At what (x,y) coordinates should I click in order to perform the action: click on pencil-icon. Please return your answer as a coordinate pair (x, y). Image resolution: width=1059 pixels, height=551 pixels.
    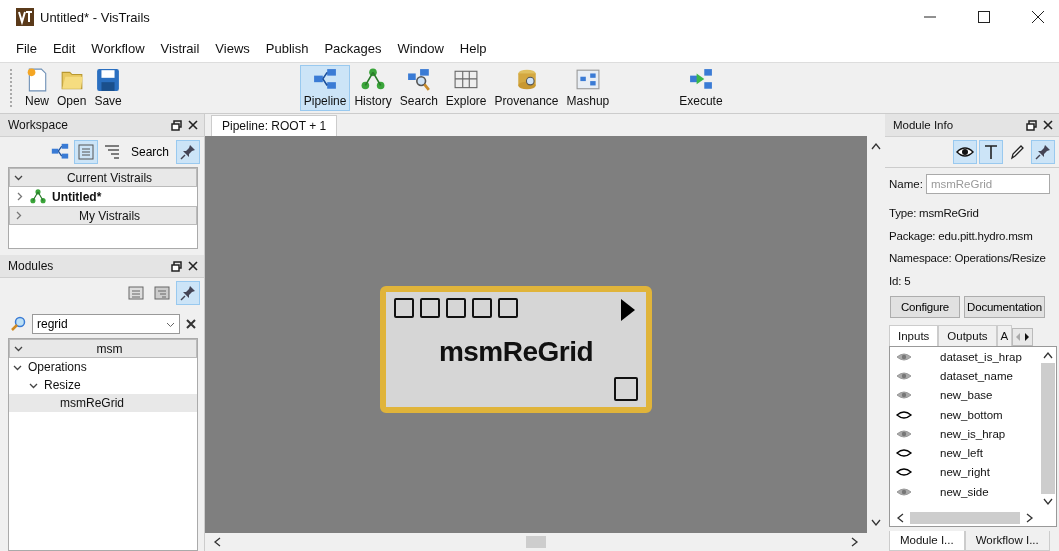
    Looking at the image, I should click on (1017, 152).